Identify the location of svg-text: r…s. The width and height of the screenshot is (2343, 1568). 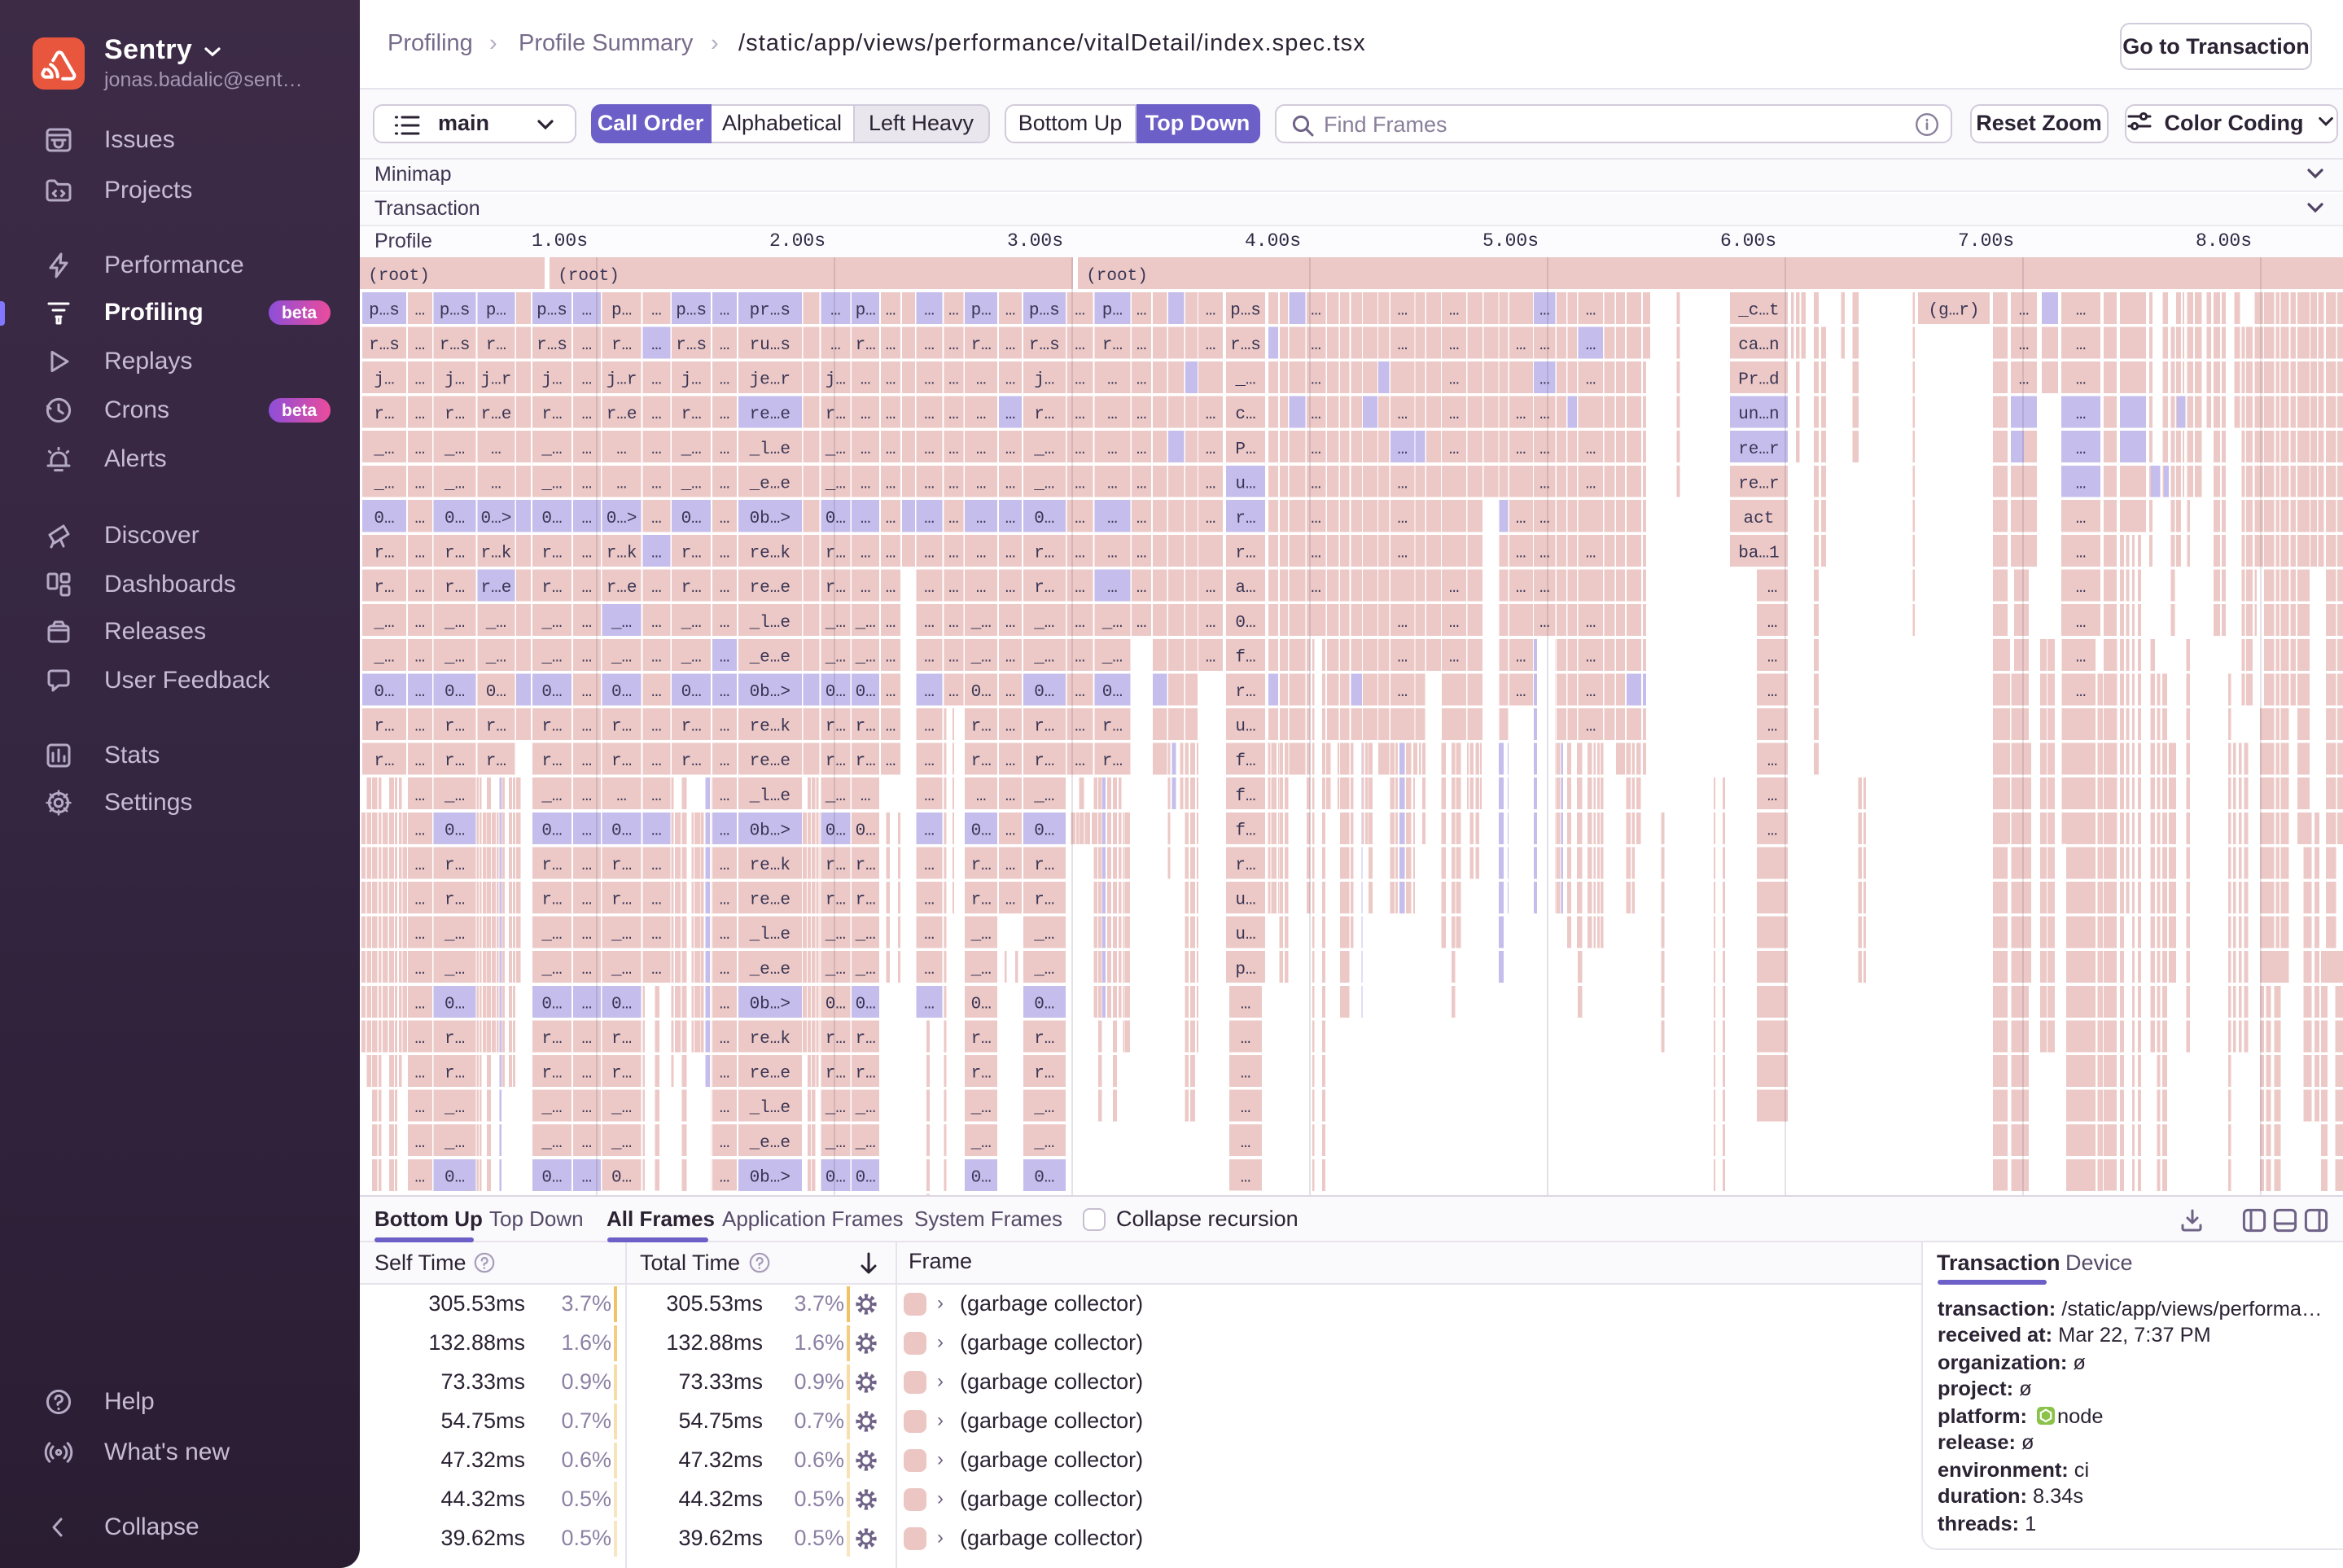
(551, 346).